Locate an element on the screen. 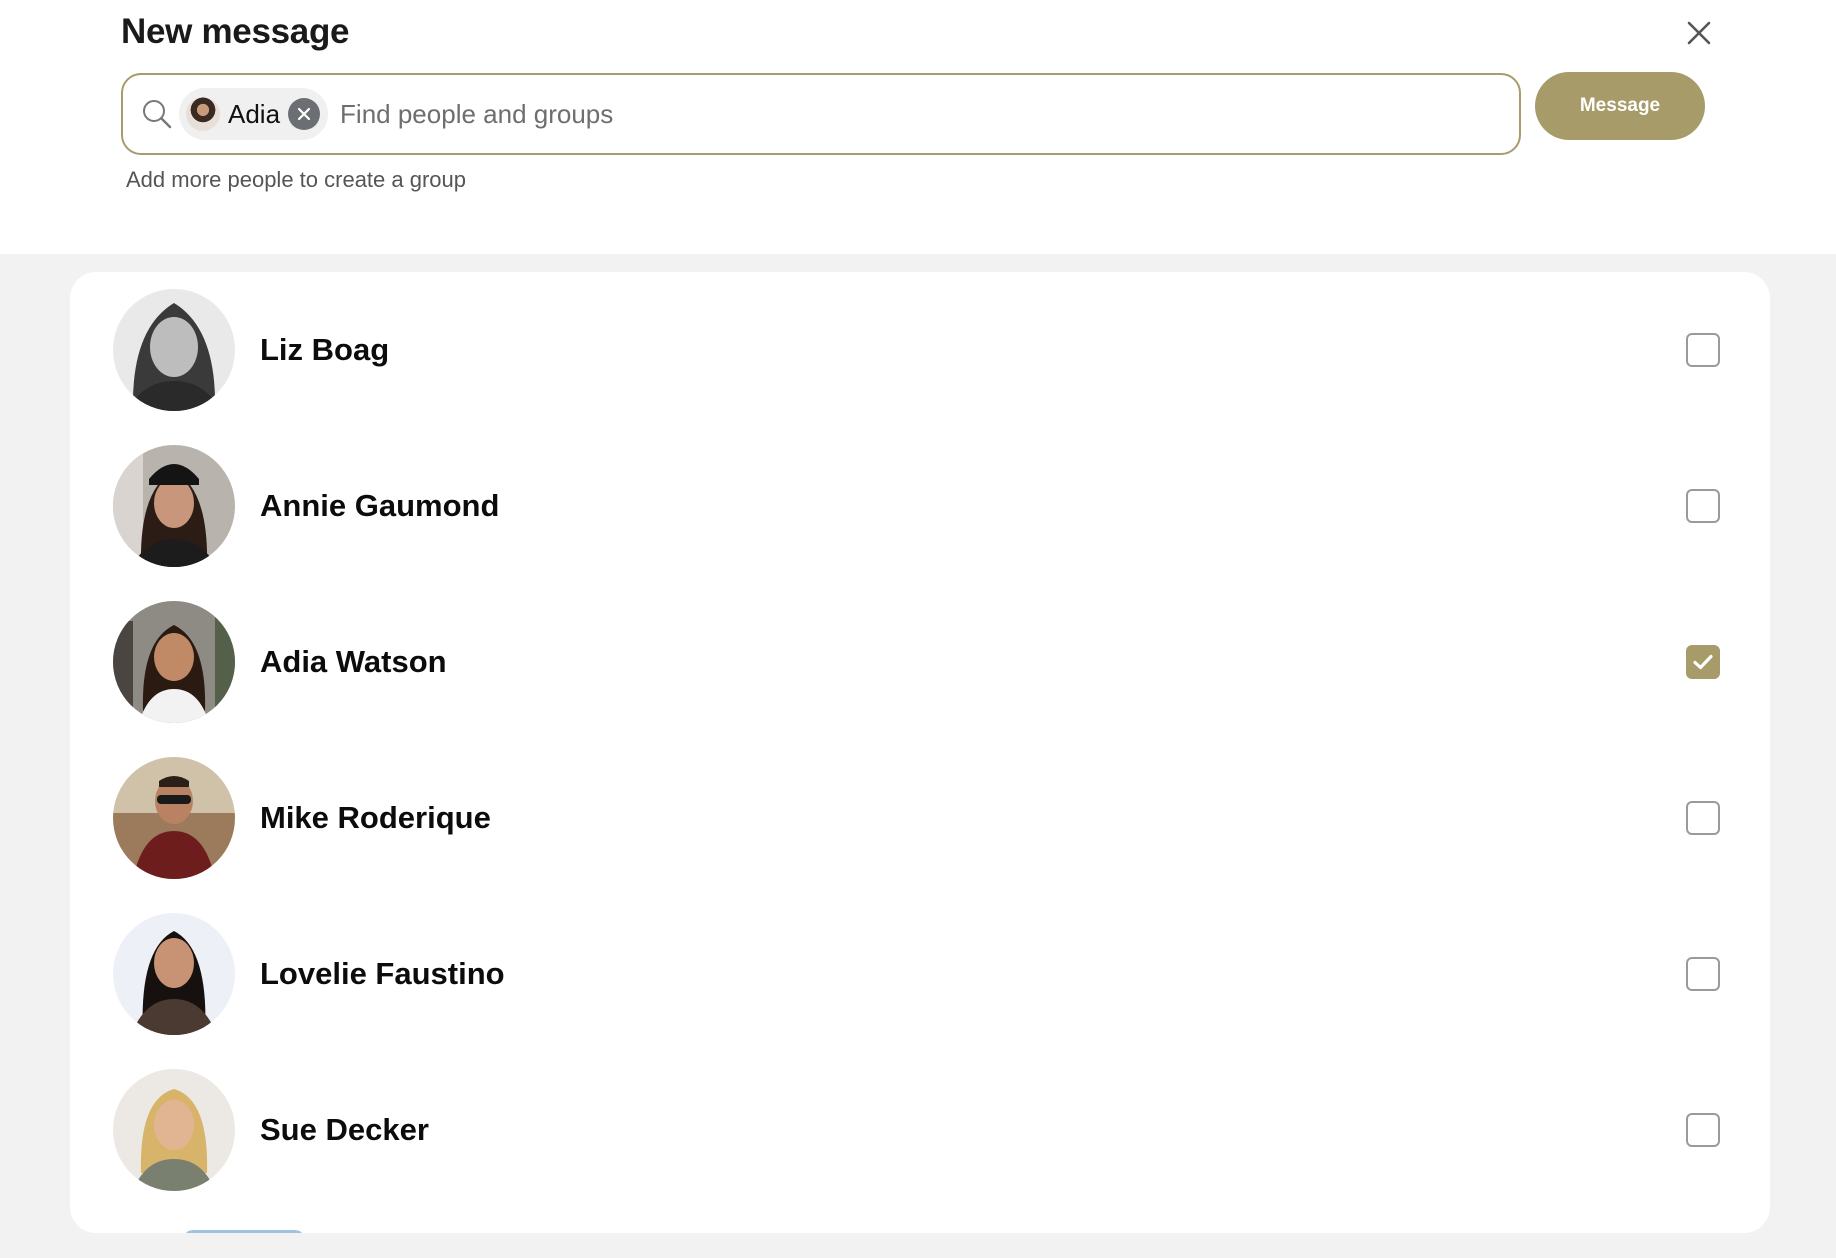  contact-name: Annie Gaumond is located at coordinates (380, 505).